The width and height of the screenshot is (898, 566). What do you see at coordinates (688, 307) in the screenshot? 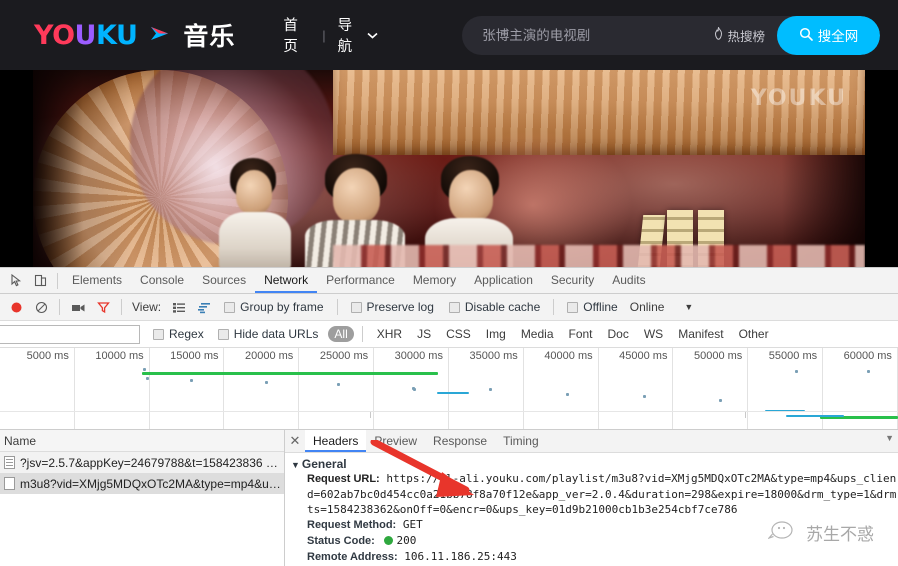
I see `throttle-caret-icon: ▼` at bounding box center [688, 307].